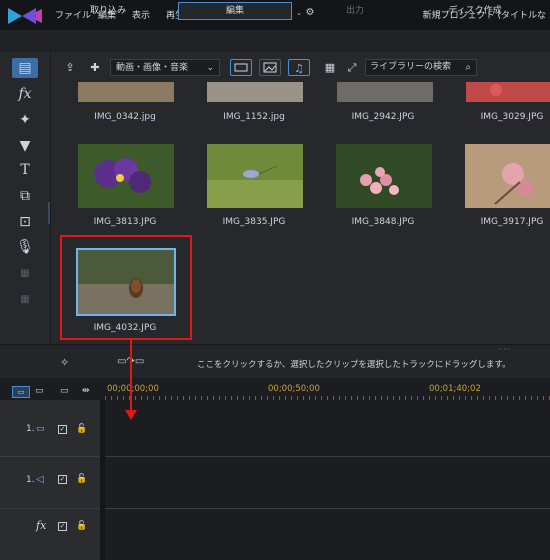  I want to click on tab-capture: 取り込み, so click(108, 11).